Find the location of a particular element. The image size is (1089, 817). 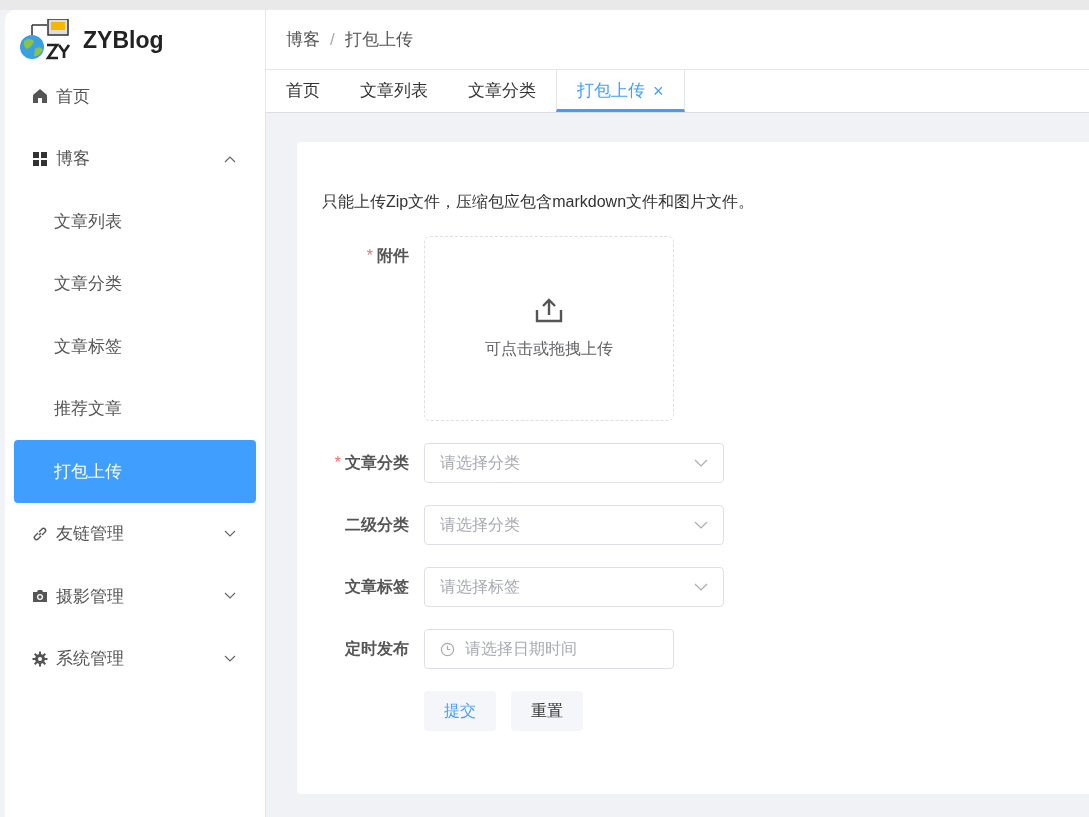

submenu-item: 推荐文章 is located at coordinates (135, 408).